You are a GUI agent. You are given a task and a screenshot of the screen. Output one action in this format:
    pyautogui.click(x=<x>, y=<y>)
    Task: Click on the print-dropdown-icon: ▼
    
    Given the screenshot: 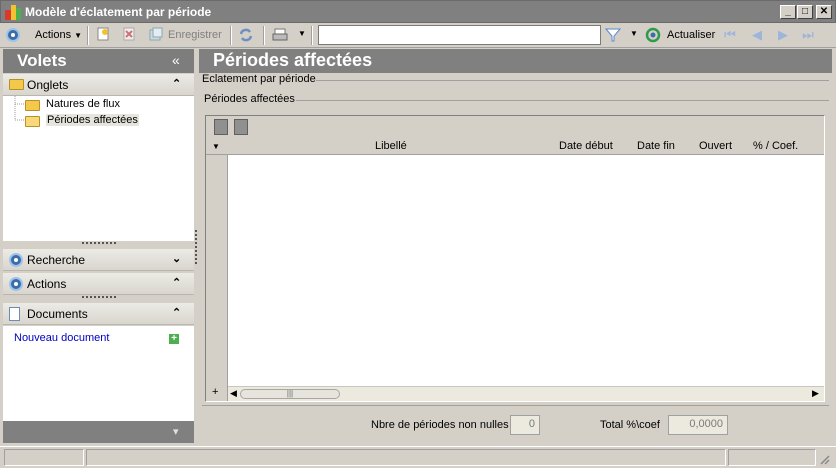 What is the action you would take?
    pyautogui.click(x=302, y=33)
    